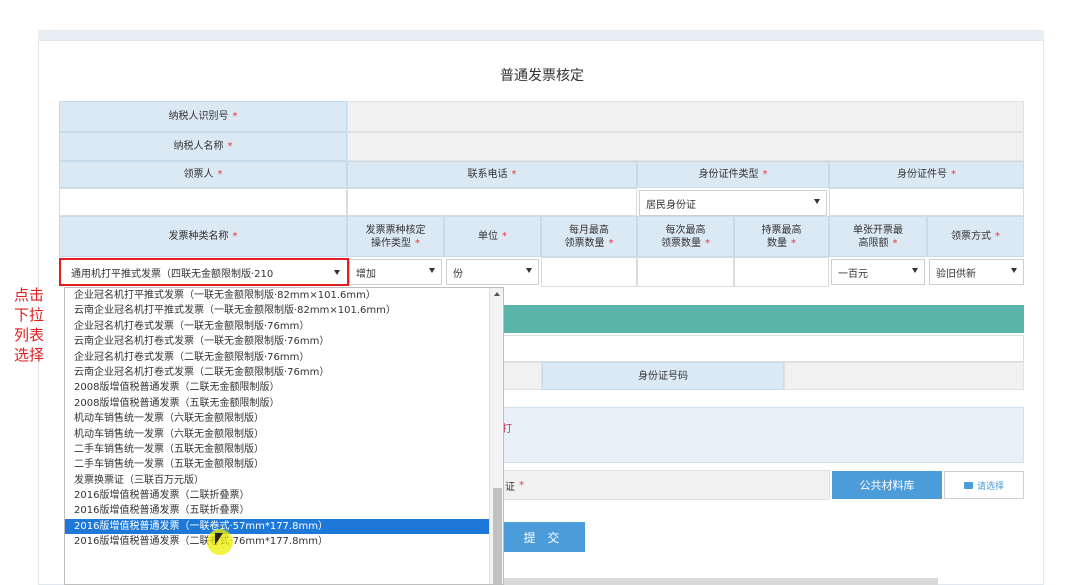  I want to click on phone-input, so click(492, 202).